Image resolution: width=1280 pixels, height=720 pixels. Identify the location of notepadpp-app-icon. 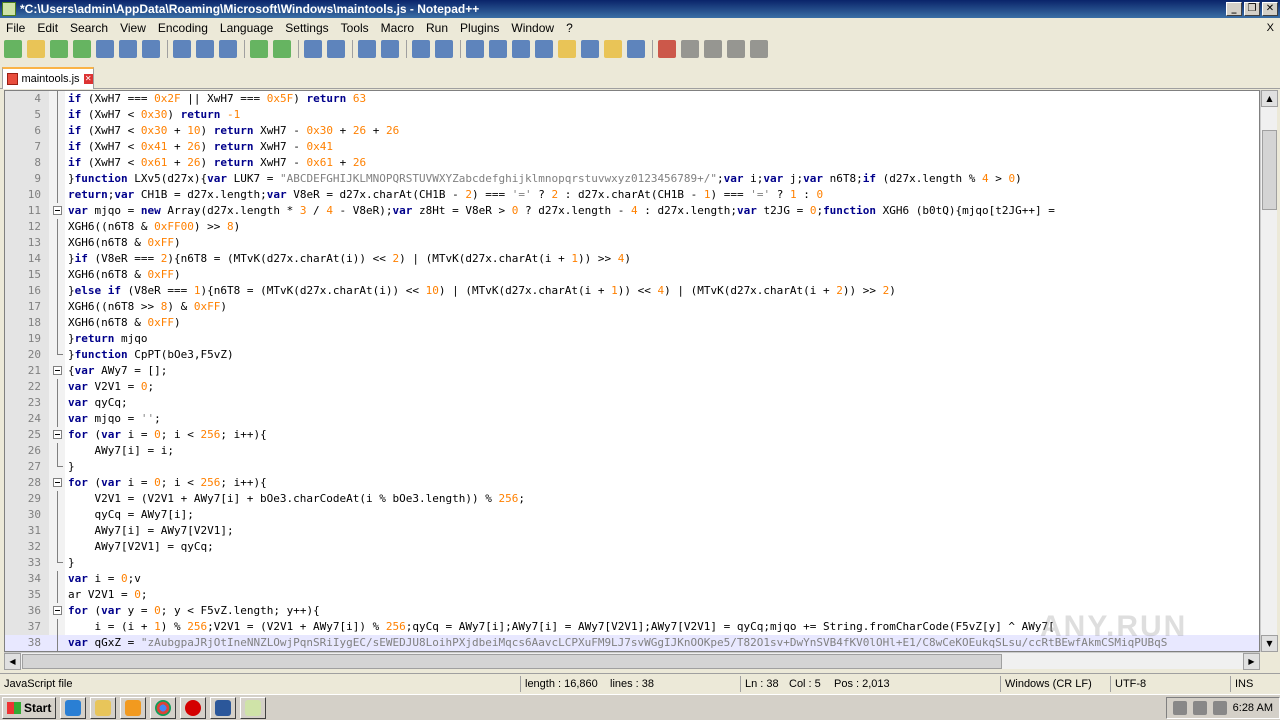
(9, 9).